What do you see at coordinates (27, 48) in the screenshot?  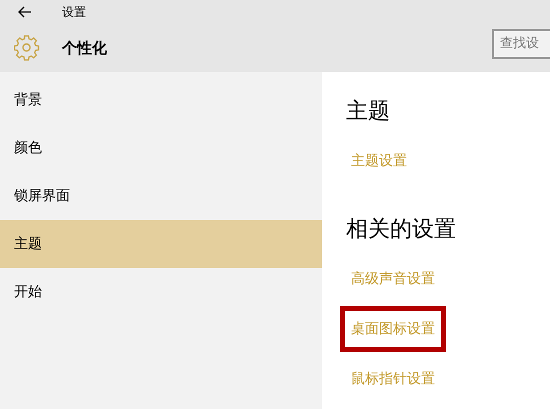 I see `gear-icon` at bounding box center [27, 48].